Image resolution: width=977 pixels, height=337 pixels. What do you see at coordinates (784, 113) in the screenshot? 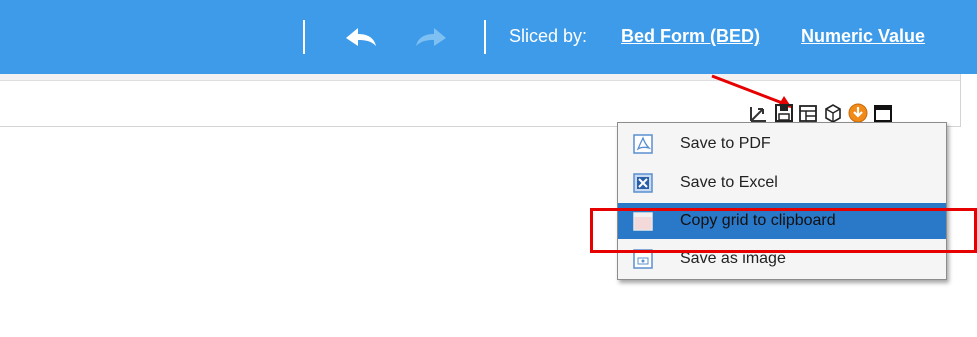
I see `save-floppy-icon` at bounding box center [784, 113].